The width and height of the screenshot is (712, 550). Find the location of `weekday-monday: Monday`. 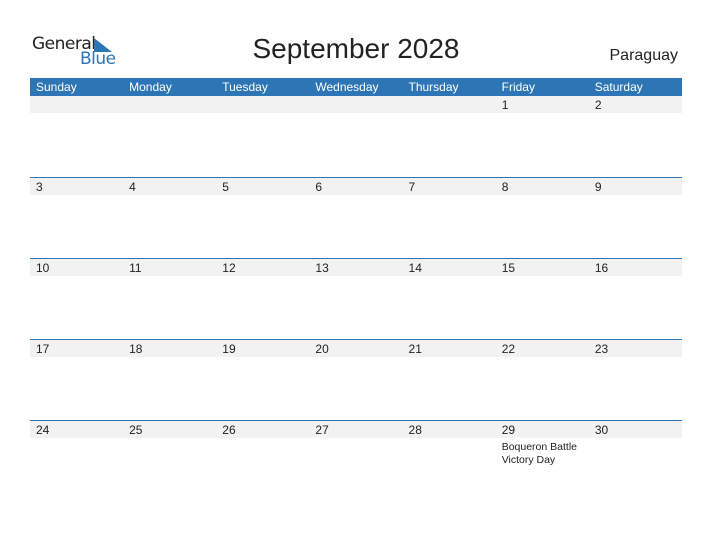

weekday-monday: Monday is located at coordinates (150, 87).